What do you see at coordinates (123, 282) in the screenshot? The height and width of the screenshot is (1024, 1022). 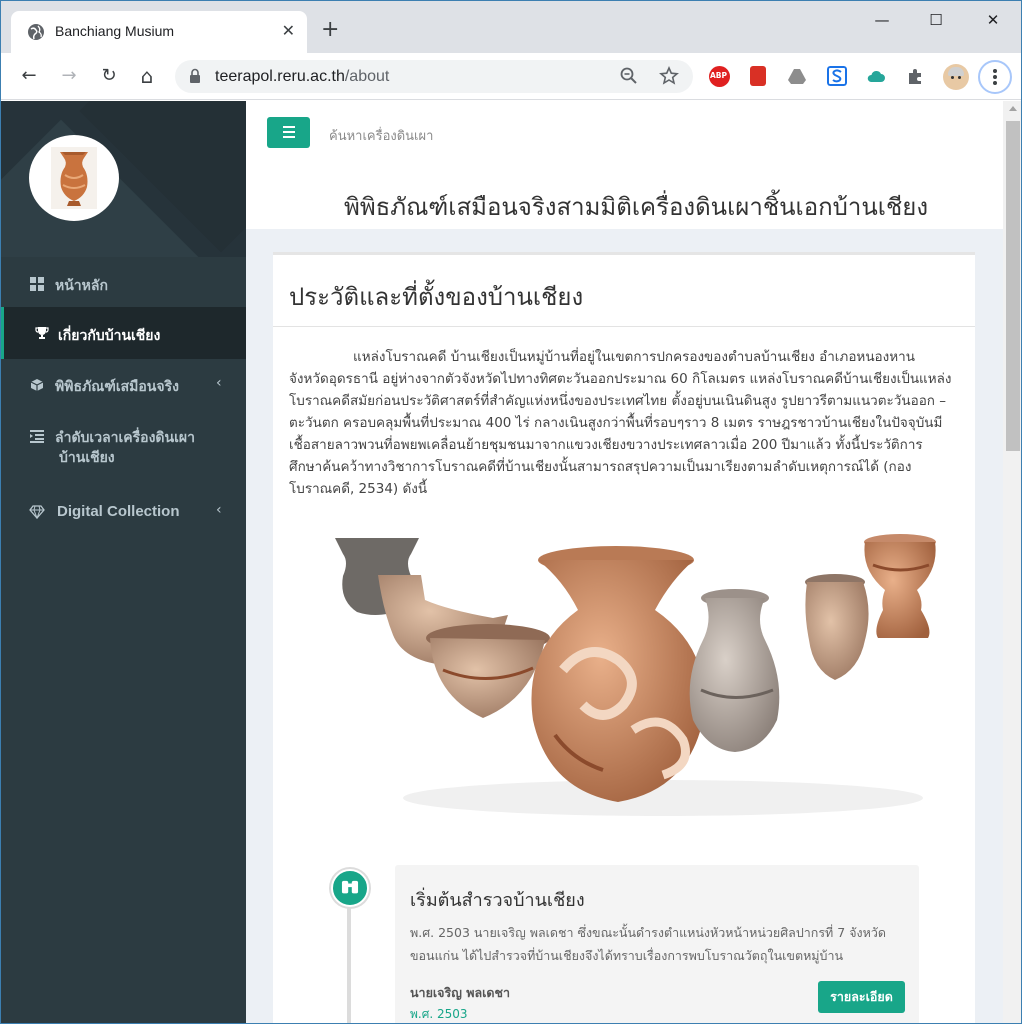 I see `sidebar-item-home: หน้าหลัก` at bounding box center [123, 282].